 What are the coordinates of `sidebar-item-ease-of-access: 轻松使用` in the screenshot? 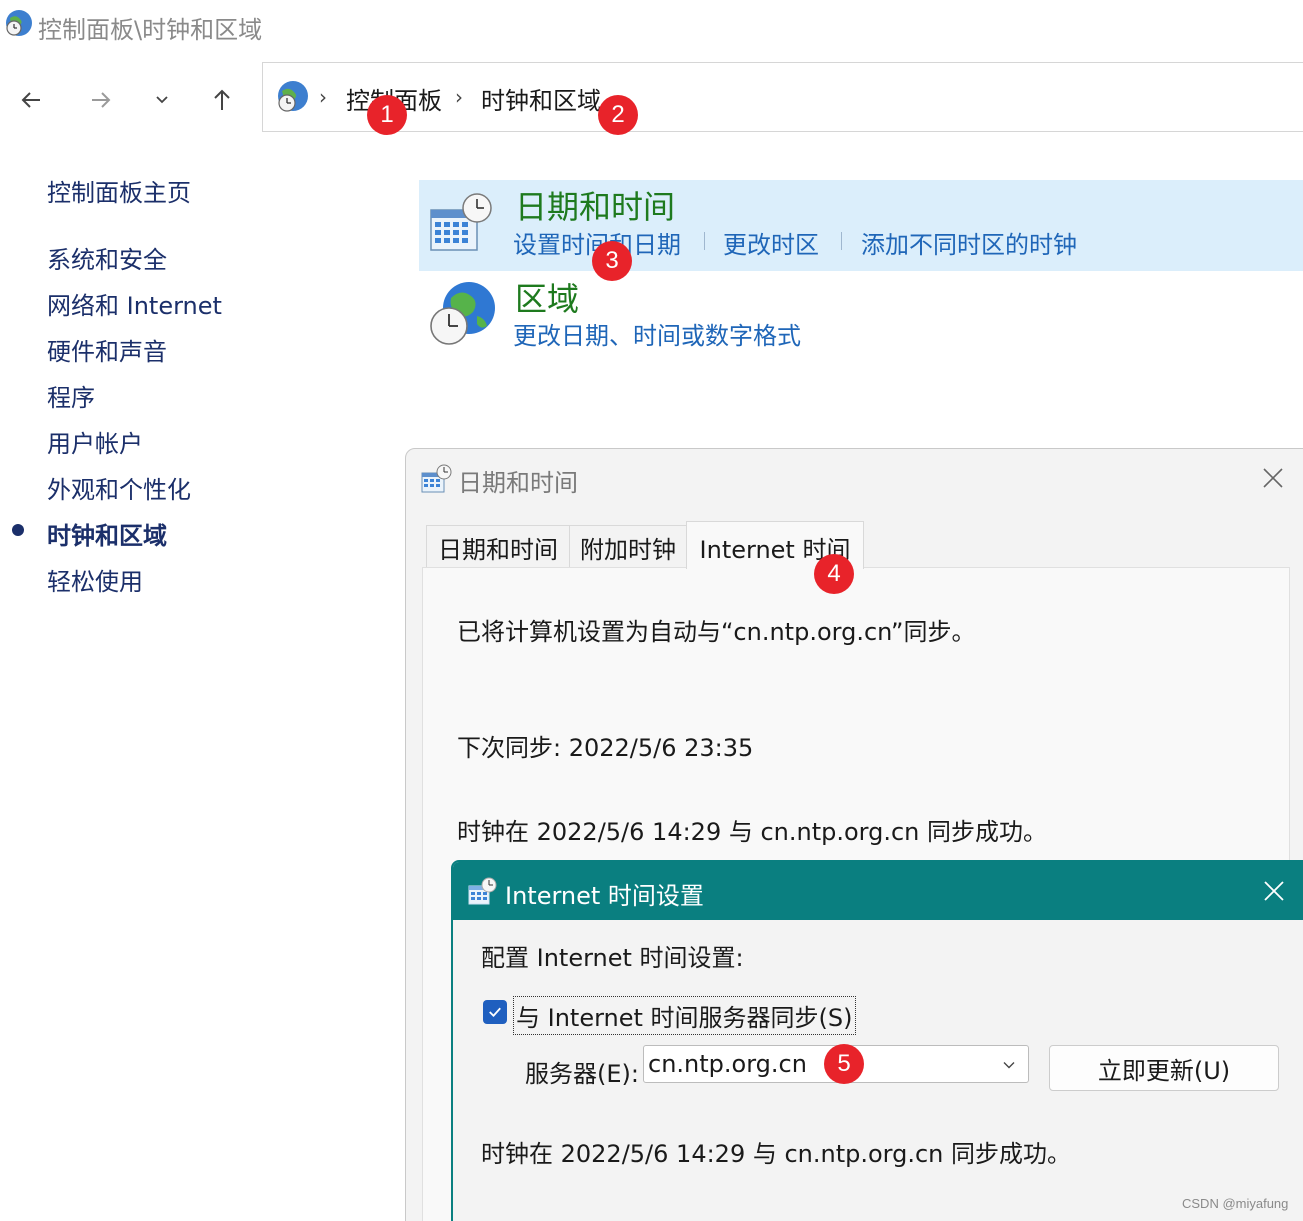 It's located at (95, 579).